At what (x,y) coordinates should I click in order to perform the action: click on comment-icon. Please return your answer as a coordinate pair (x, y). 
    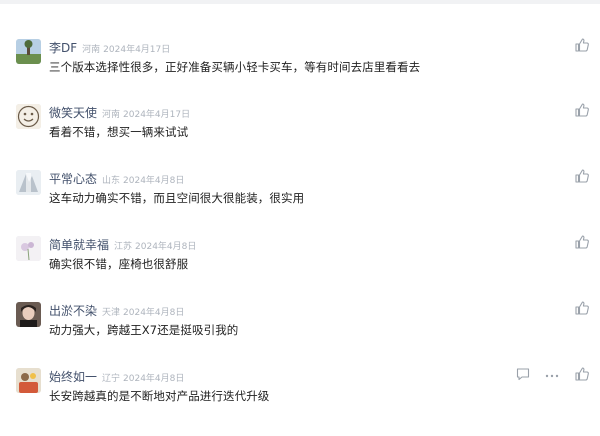
    Looking at the image, I should click on (523, 374).